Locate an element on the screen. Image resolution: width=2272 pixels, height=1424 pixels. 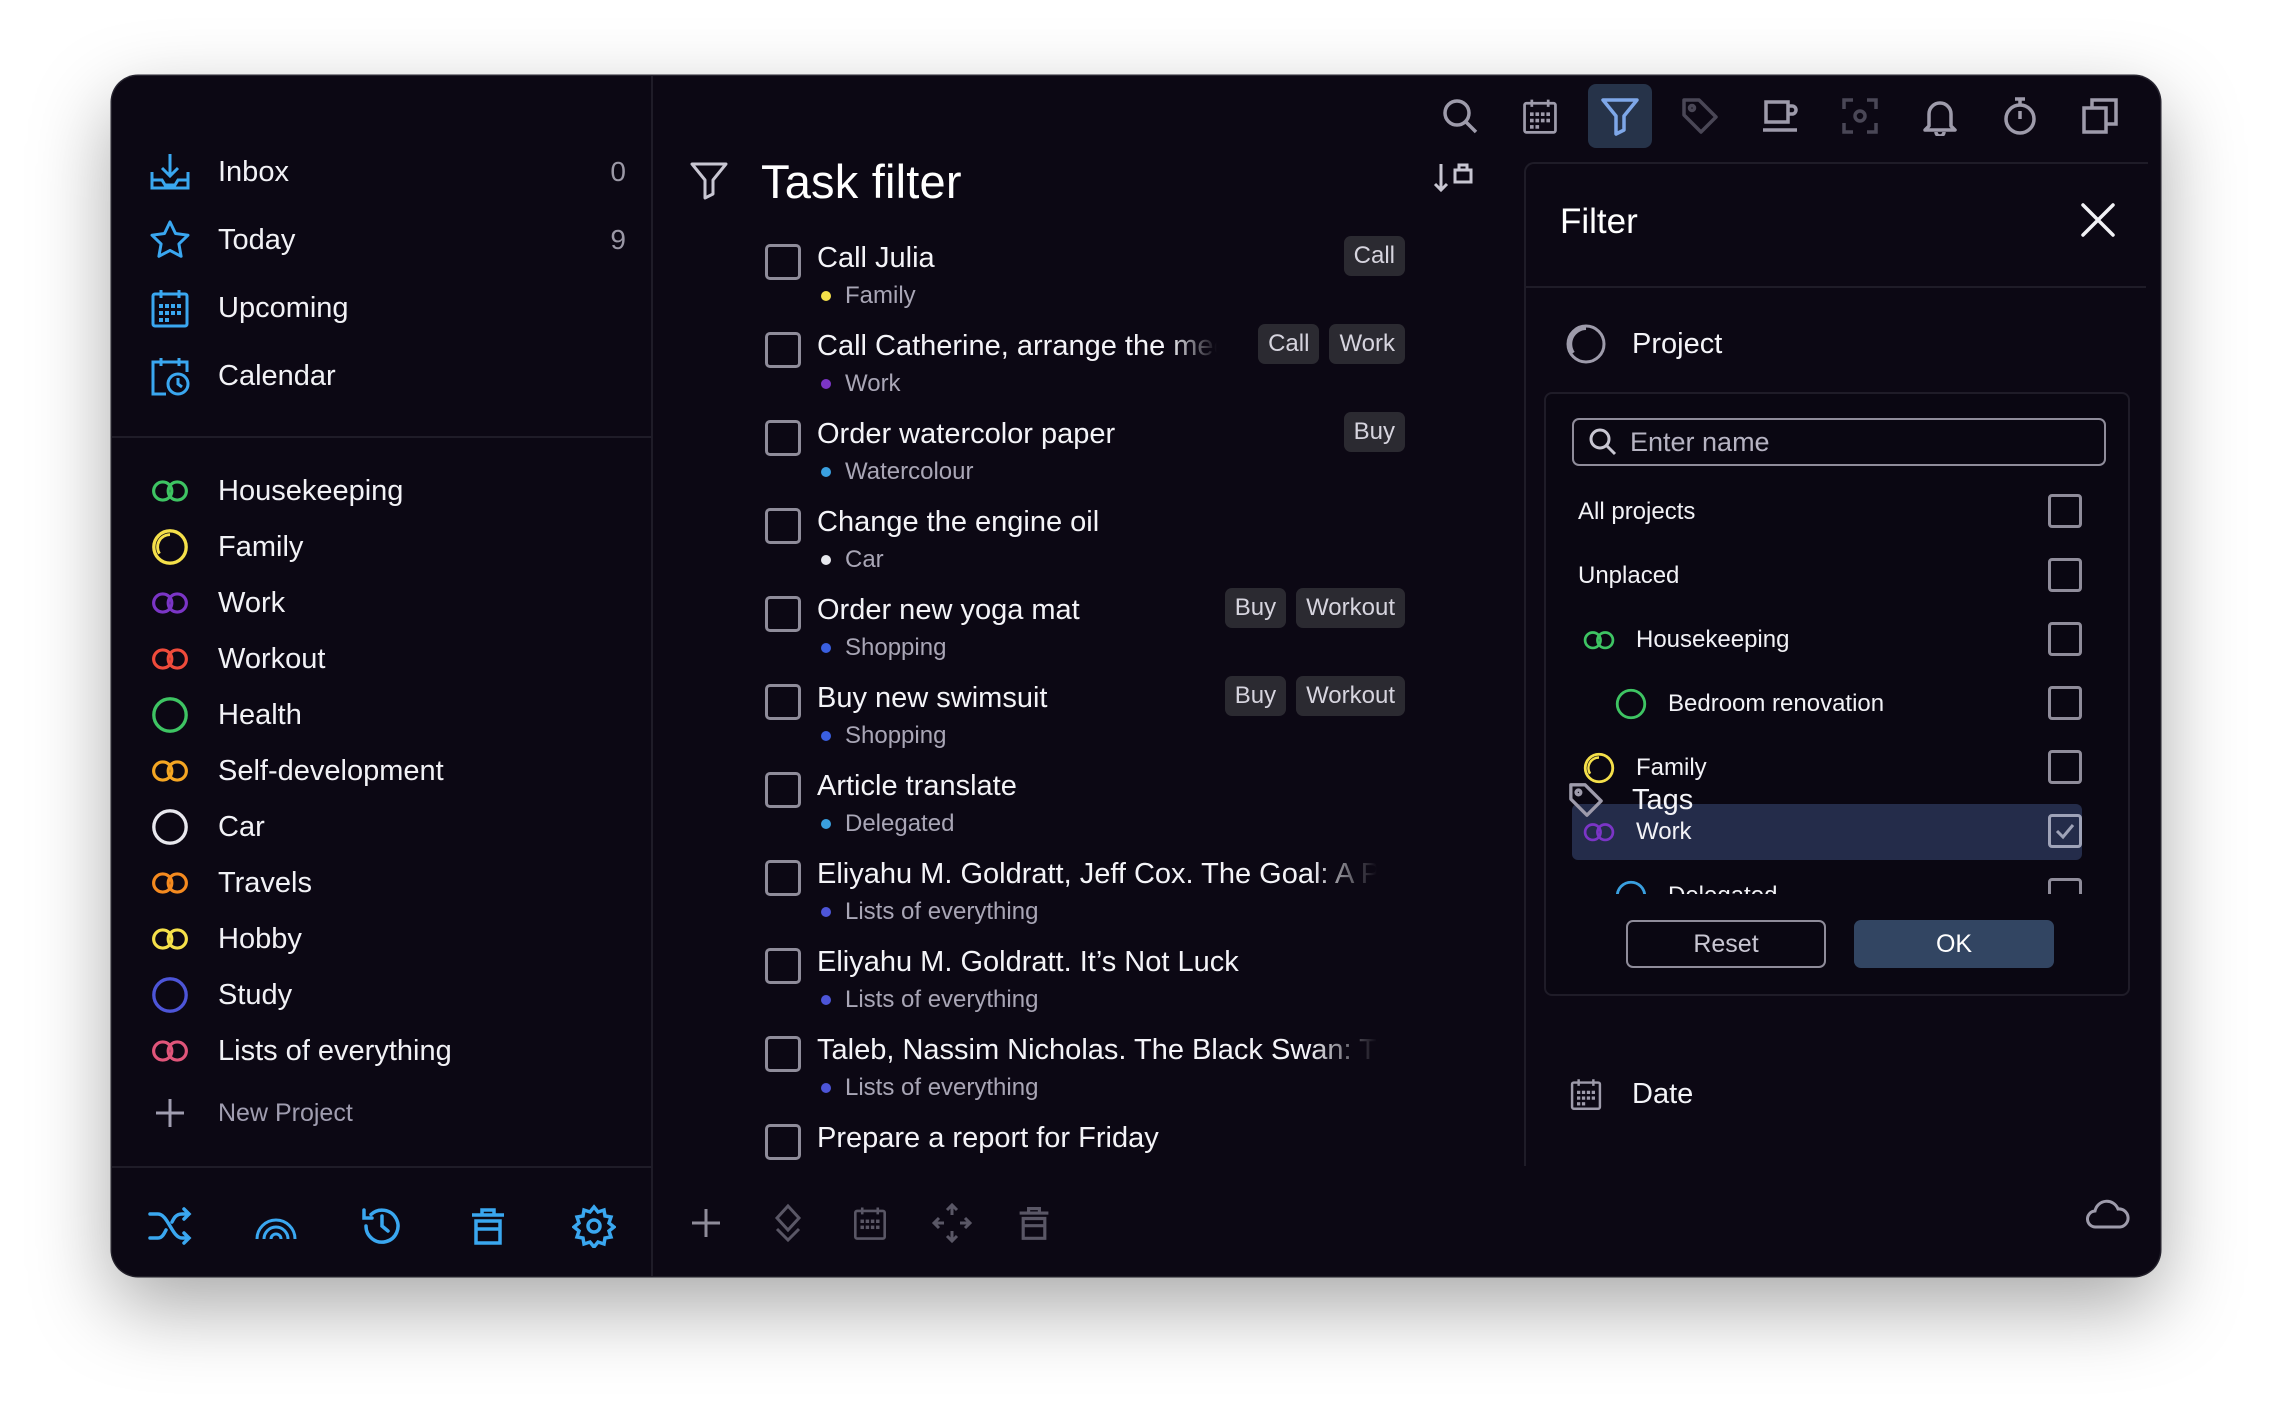
ok-button: OK is located at coordinates (1954, 944).